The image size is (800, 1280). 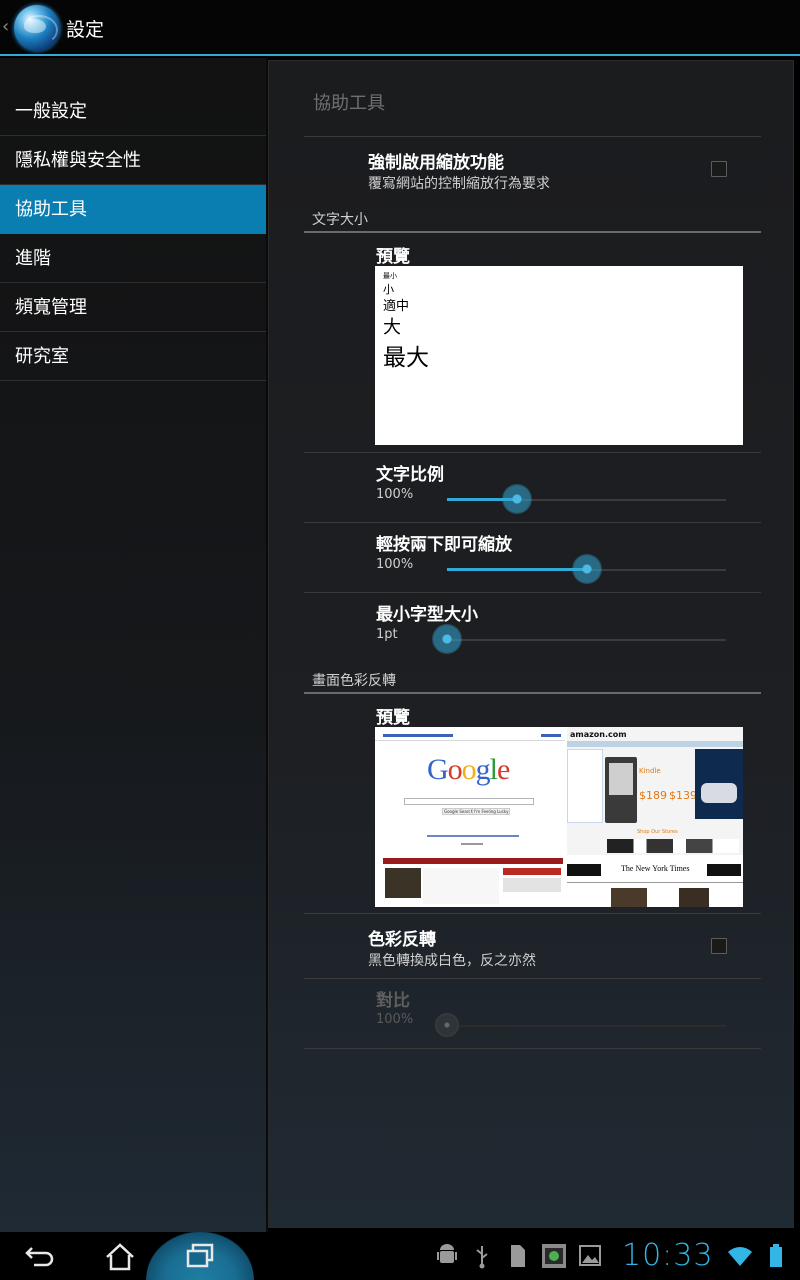 I want to click on google-nav-links, so click(x=418, y=735).